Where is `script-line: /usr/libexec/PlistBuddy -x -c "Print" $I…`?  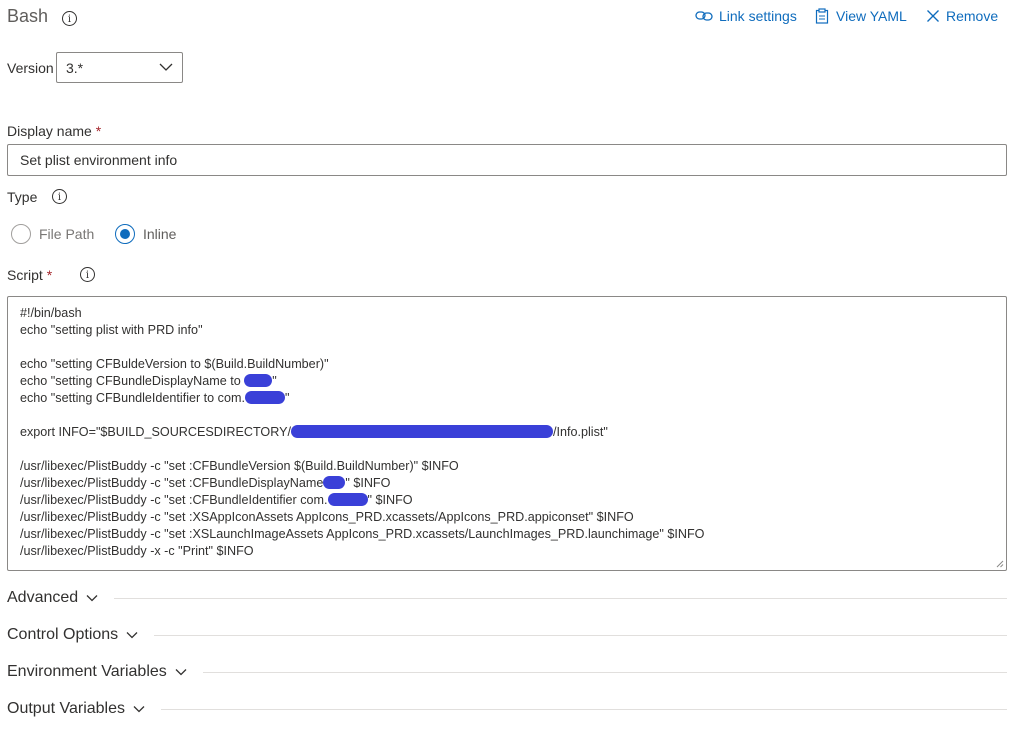 script-line: /usr/libexec/PlistBuddy -x -c "Print" $I… is located at coordinates (137, 551).